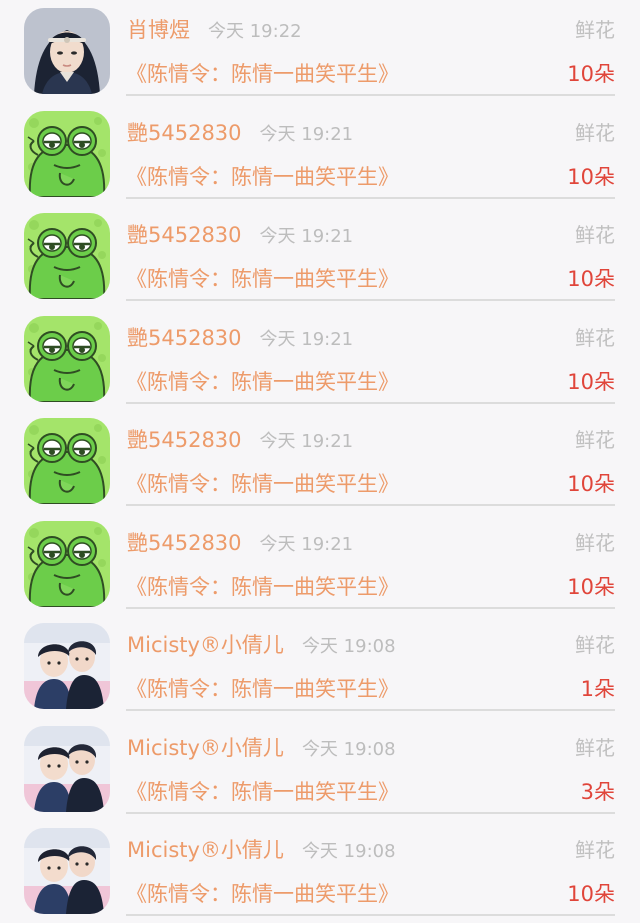  Describe the element at coordinates (255, 31) in the screenshot. I see `timestamp: 今天 19:22` at that location.